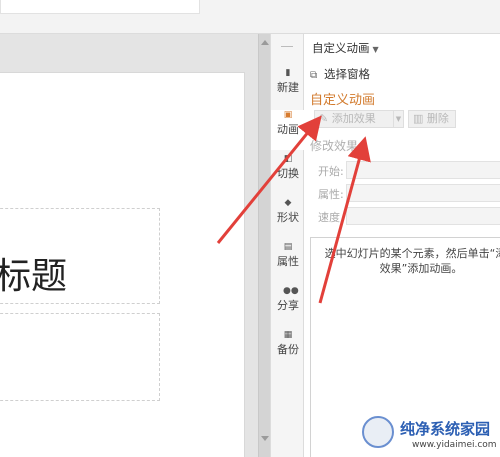 This screenshot has width=500, height=457. What do you see at coordinates (80, 357) in the screenshot?
I see `subtitle-placeholder` at bounding box center [80, 357].